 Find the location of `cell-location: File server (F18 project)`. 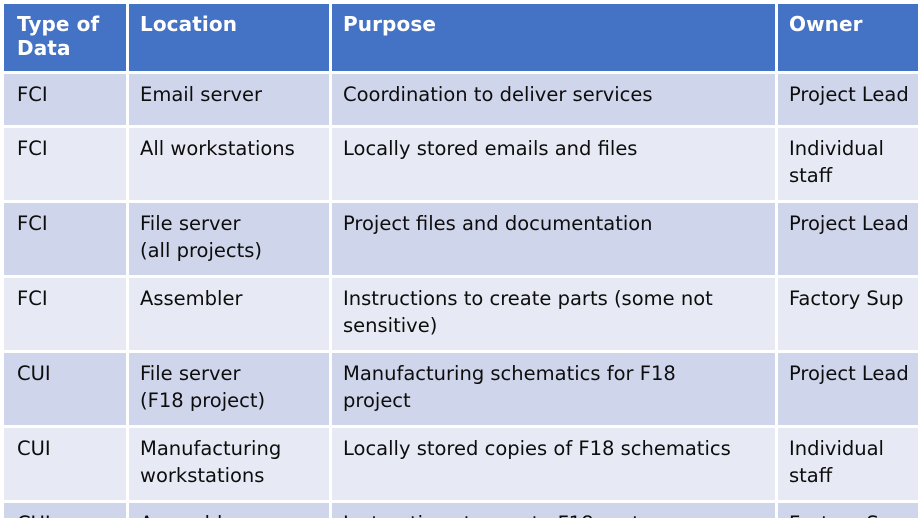

cell-location: File server (F18 project) is located at coordinates (229, 388).